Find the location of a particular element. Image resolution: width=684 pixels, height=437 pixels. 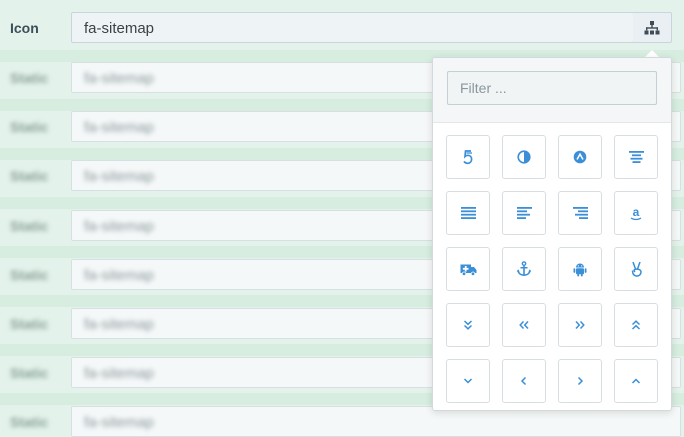

icon-option-angle-double-left is located at coordinates (524, 325).